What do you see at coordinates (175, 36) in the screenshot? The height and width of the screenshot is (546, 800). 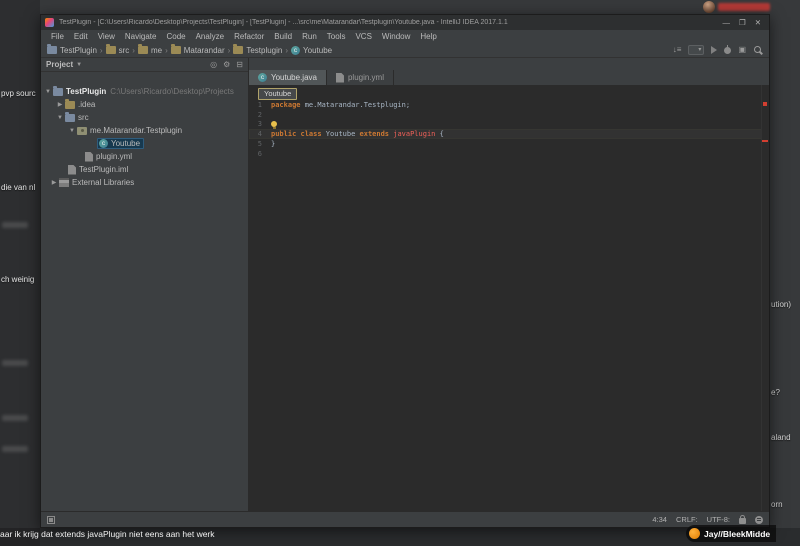 I see `menu-code: Code` at bounding box center [175, 36].